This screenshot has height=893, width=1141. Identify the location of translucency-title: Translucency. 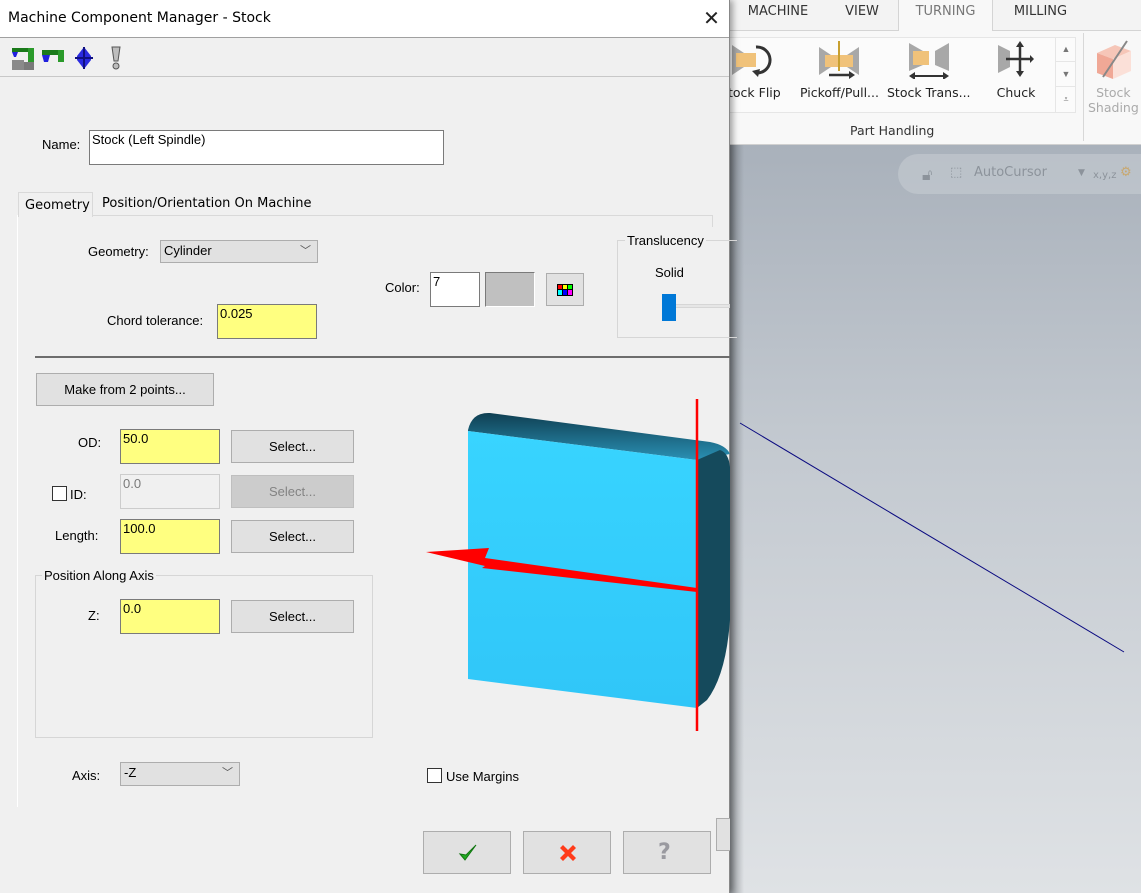
(665, 240).